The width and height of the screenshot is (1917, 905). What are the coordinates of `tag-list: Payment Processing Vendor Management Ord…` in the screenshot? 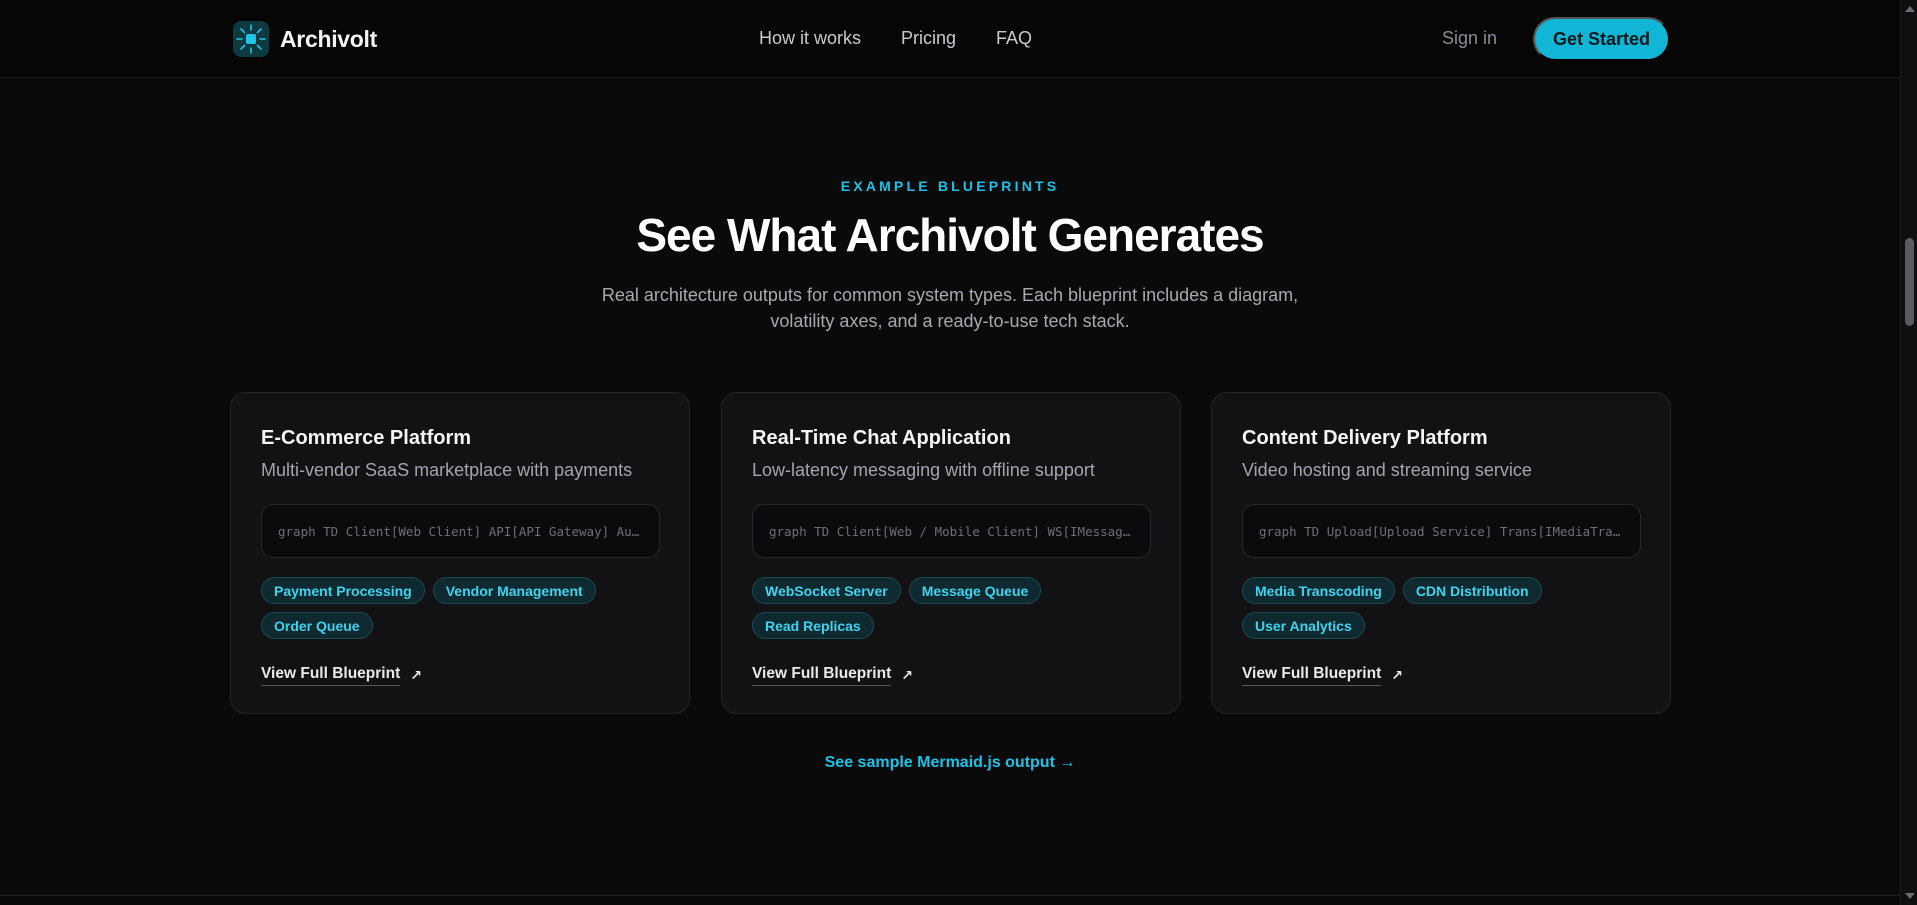 It's located at (460, 608).